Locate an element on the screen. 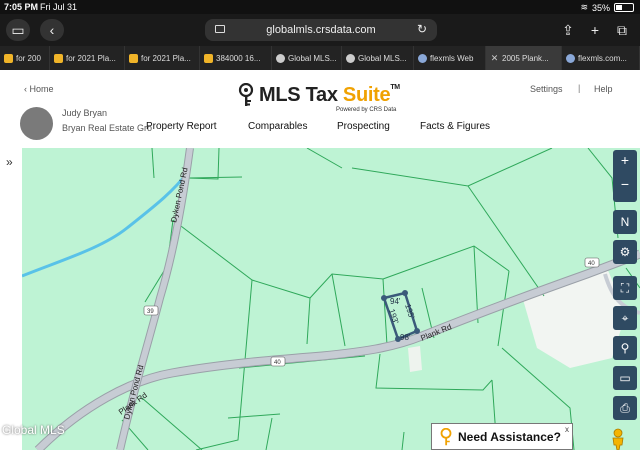 The width and height of the screenshot is (640, 450). map-search-button: ⚲ is located at coordinates (625, 348).